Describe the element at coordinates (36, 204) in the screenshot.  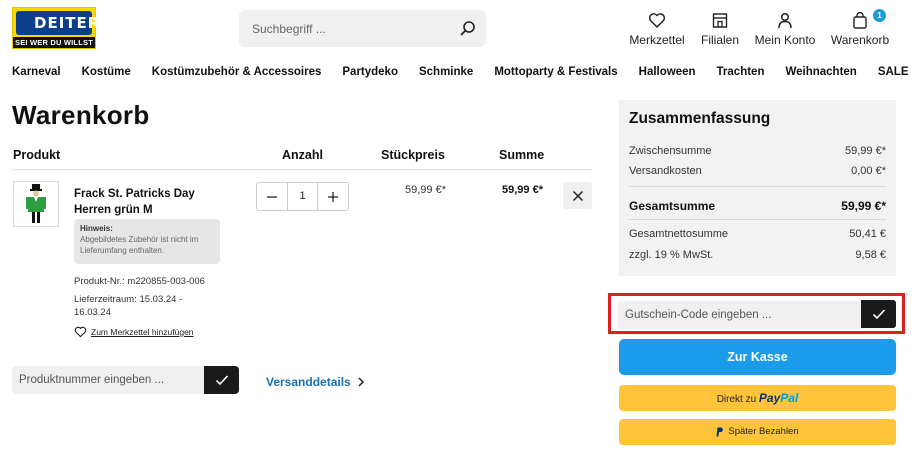
I see `product-image` at that location.